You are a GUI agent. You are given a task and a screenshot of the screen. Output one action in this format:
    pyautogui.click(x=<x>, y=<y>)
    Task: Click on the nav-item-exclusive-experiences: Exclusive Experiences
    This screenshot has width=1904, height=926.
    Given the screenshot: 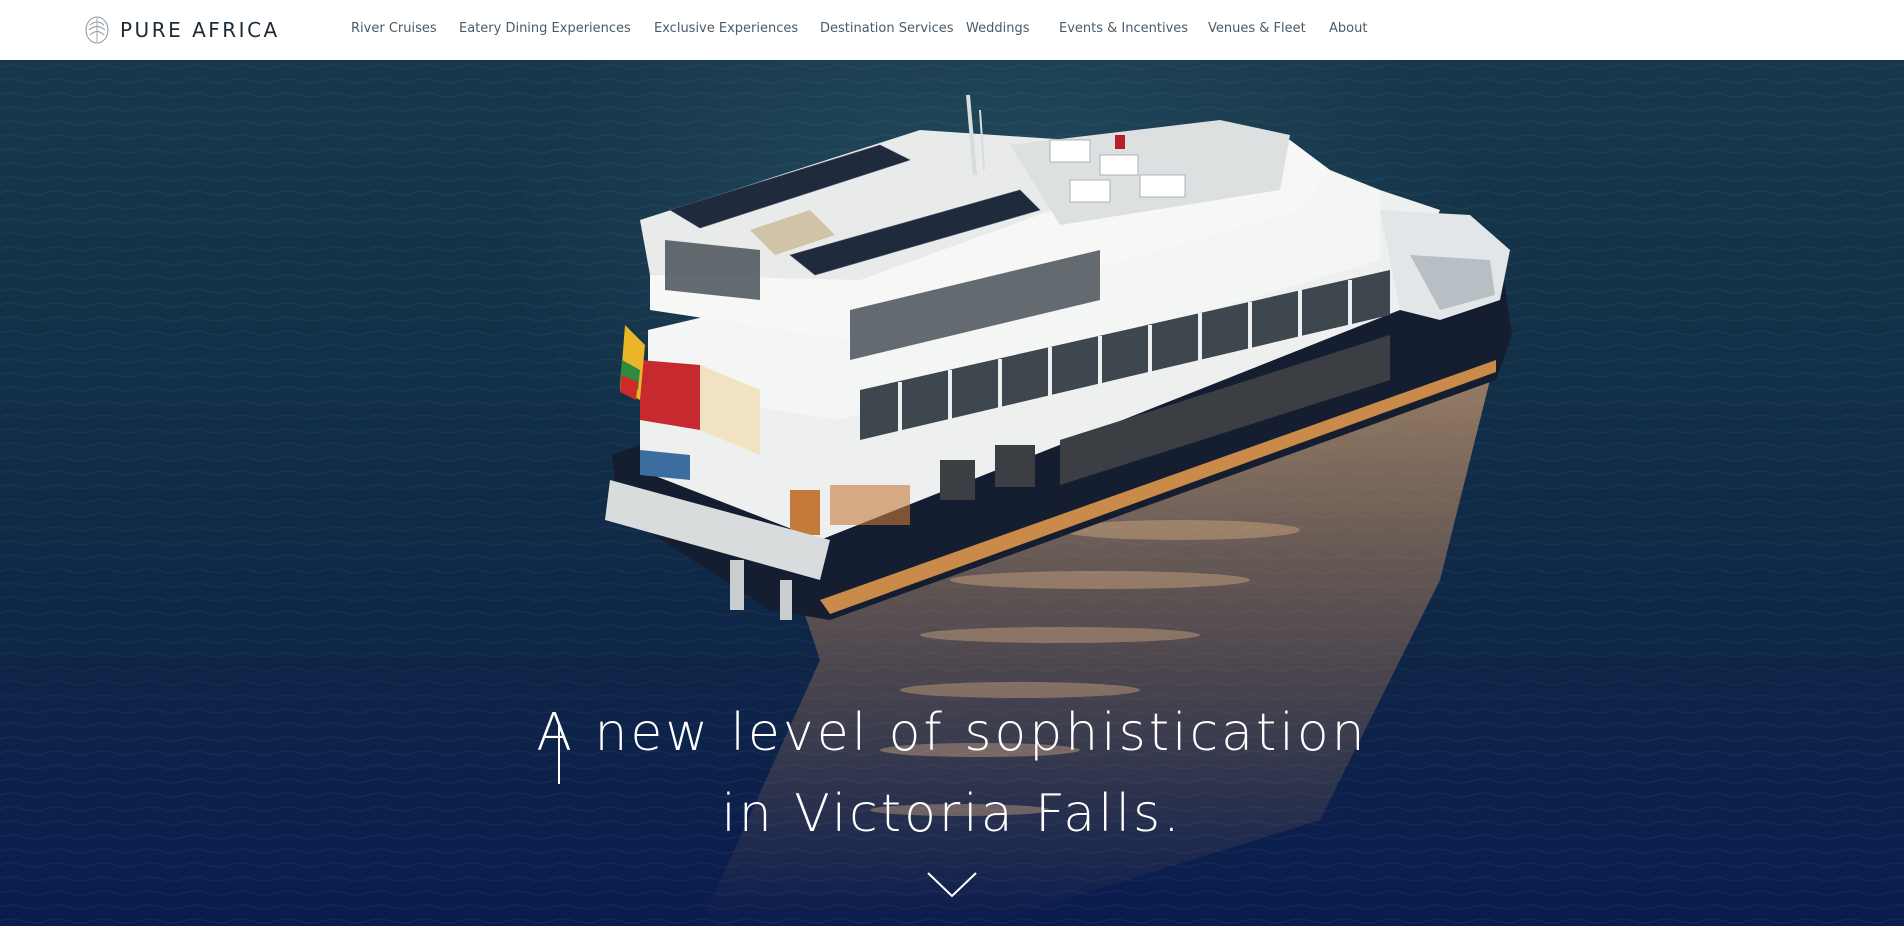 What is the action you would take?
    pyautogui.click(x=726, y=28)
    